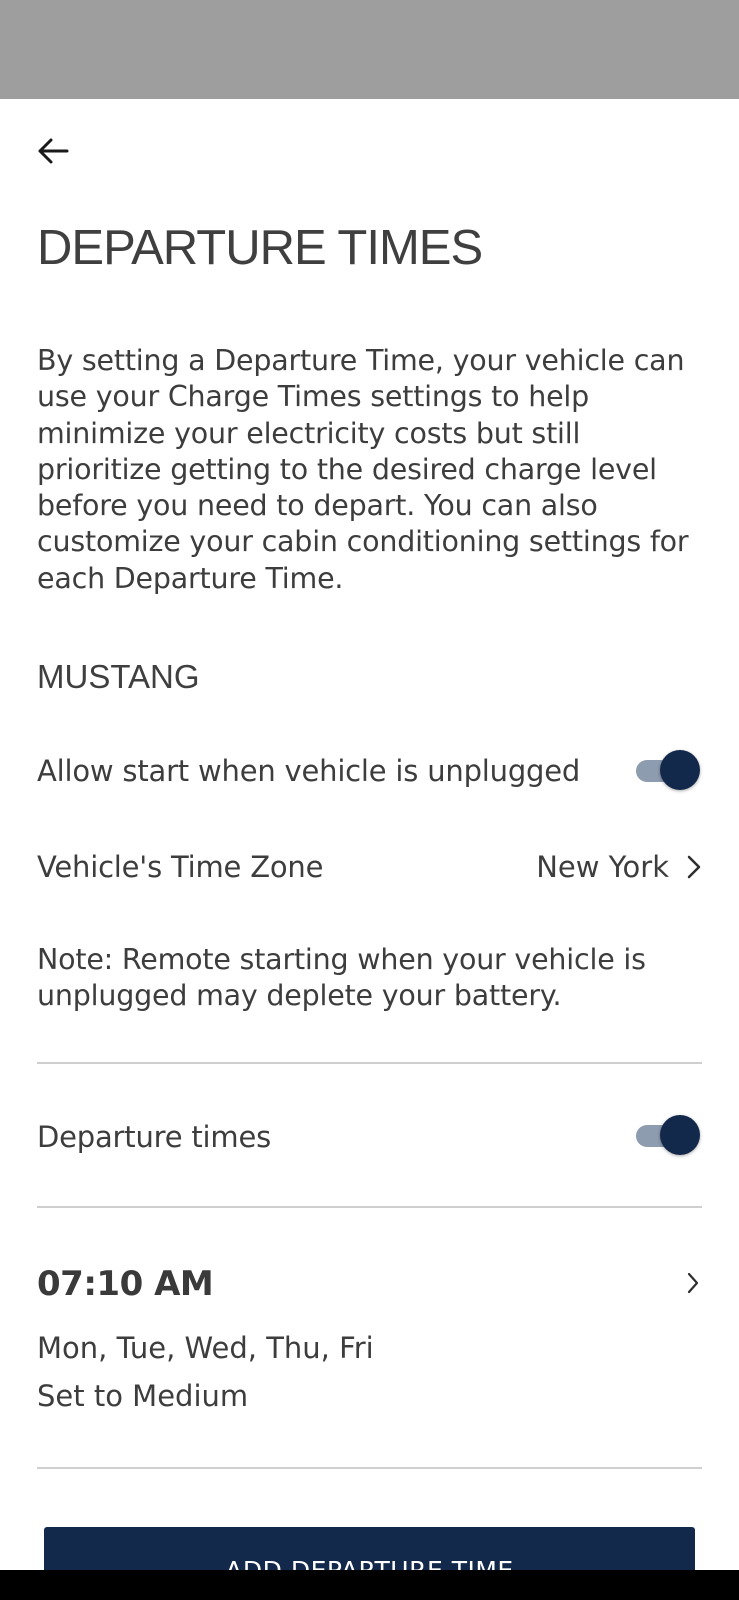 This screenshot has height=1600, width=739. I want to click on status-bar, so click(369, 49).